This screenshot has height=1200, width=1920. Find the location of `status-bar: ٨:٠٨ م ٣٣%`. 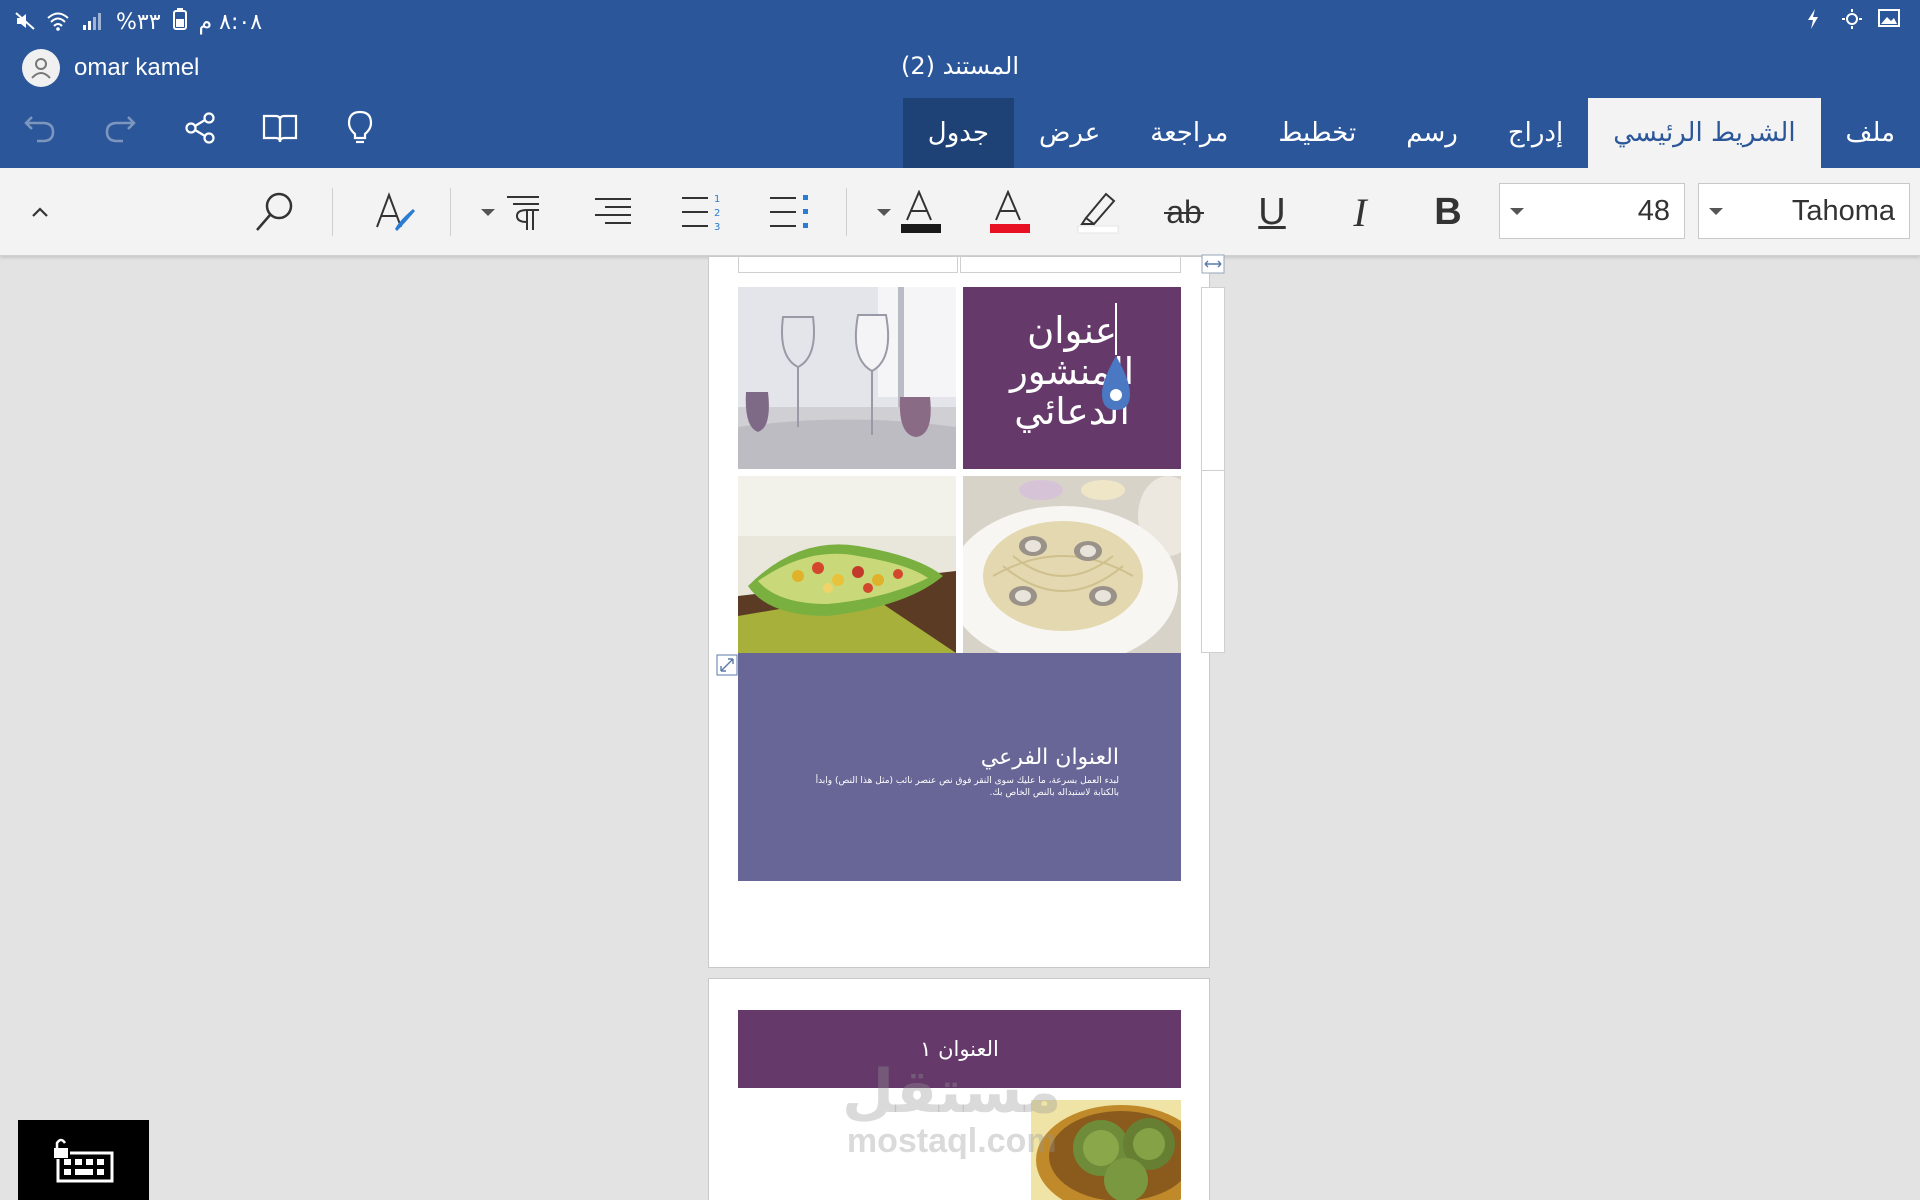

status-bar: ٨:٠٨ م ٣٣% is located at coordinates (960, 21).